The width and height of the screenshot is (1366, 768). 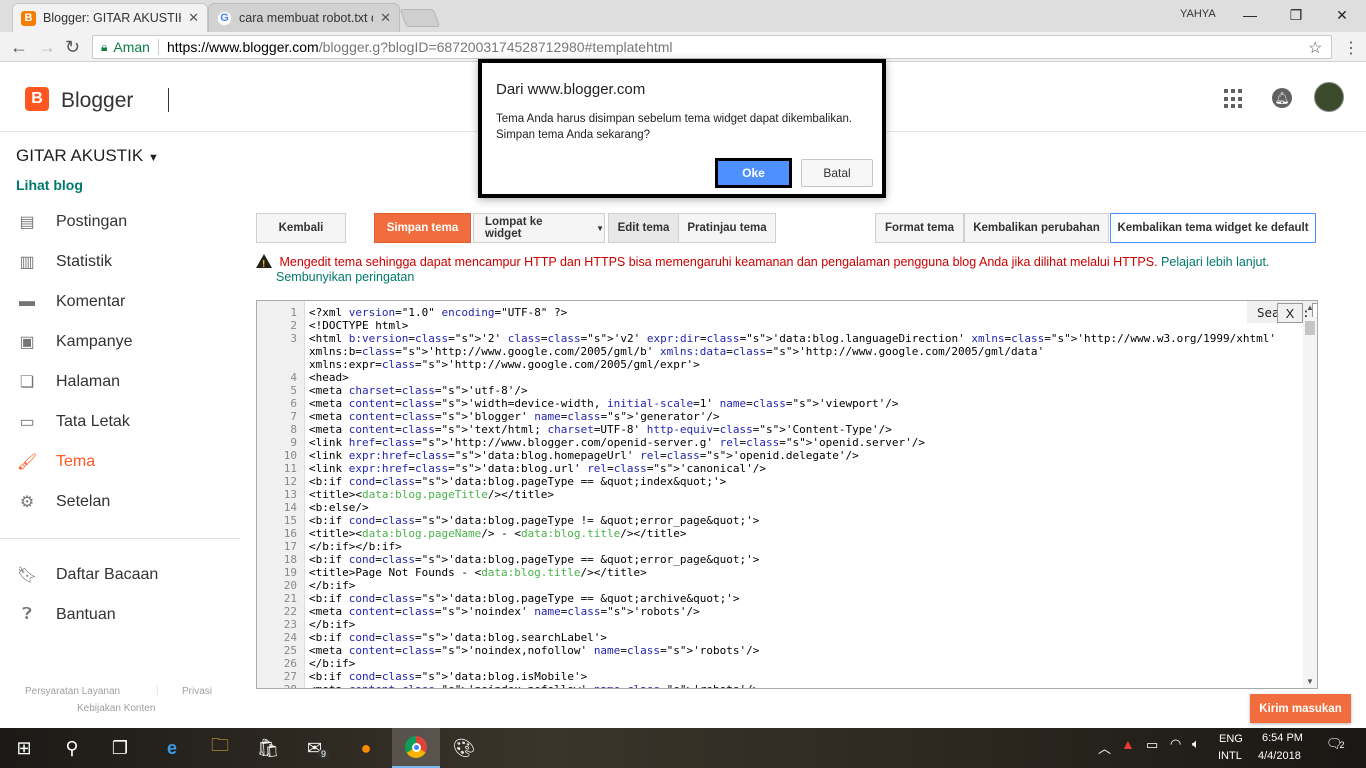 What do you see at coordinates (1152, 745) in the screenshot?
I see `battery-icon: ▭` at bounding box center [1152, 745].